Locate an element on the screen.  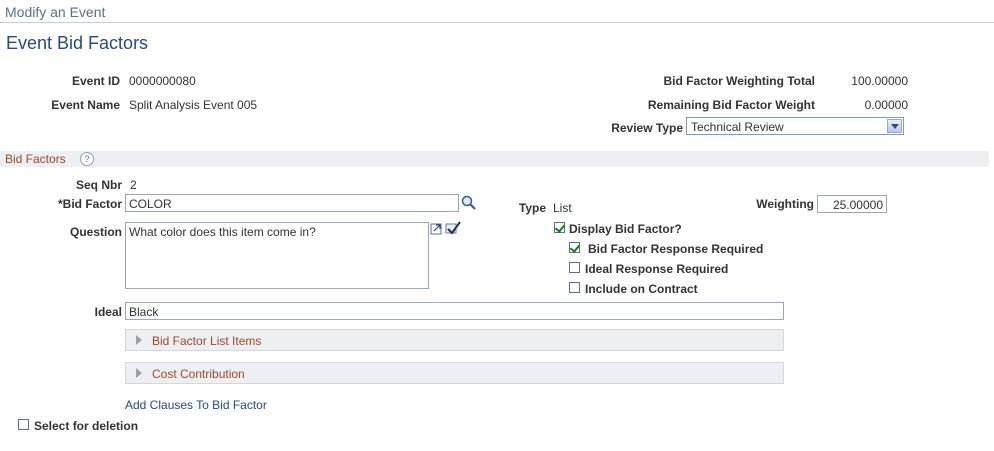
remaining-weight-value: 0.00000 is located at coordinates (886, 105).